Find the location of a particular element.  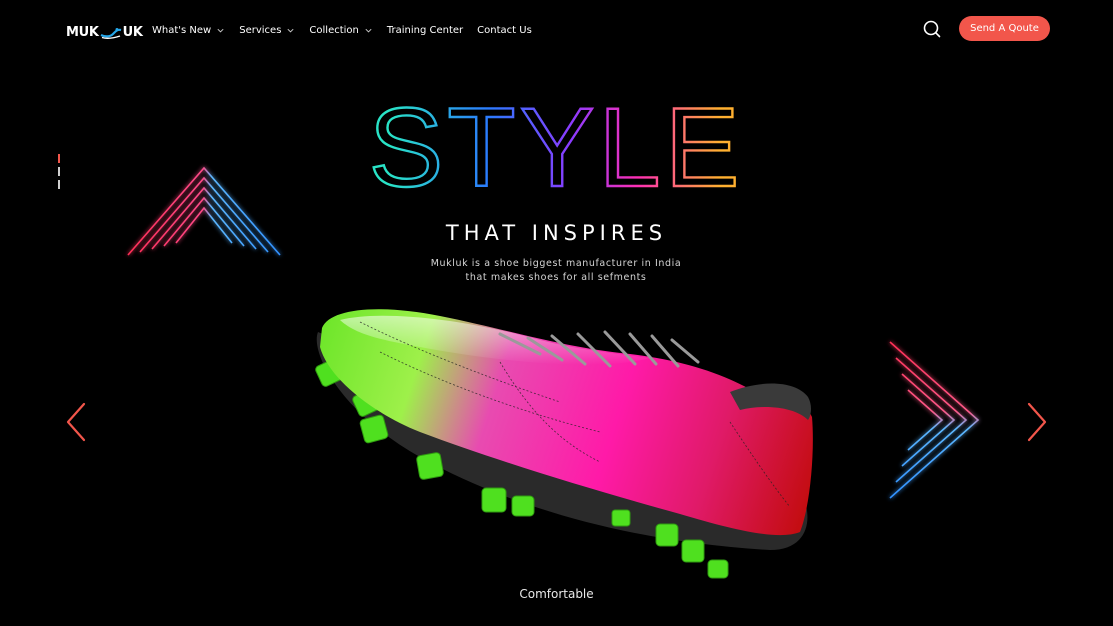

chevron-right-icon is located at coordinates (1037, 422).